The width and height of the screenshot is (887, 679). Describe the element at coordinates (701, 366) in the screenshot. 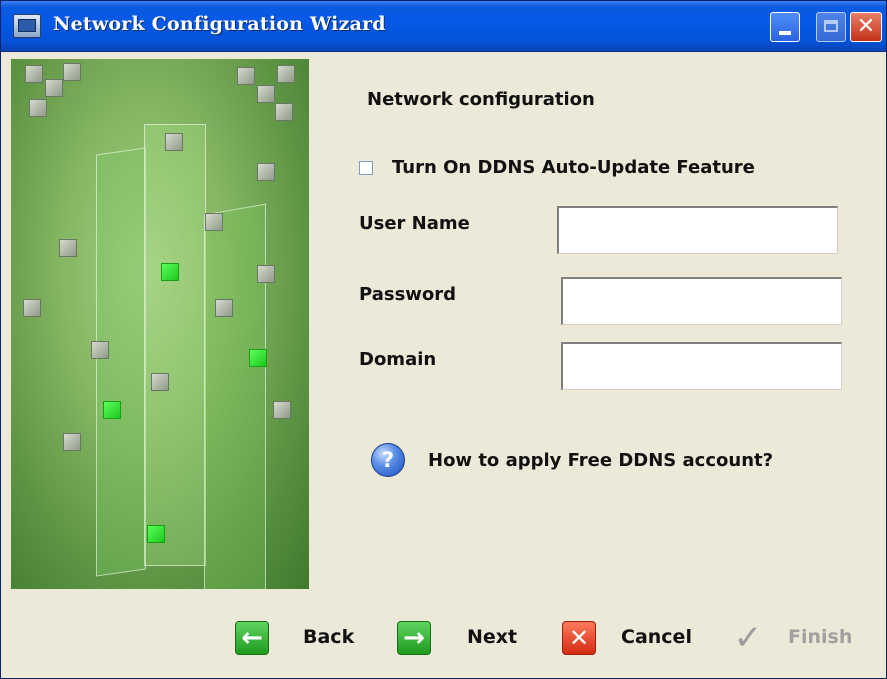

I see `domain-field` at that location.